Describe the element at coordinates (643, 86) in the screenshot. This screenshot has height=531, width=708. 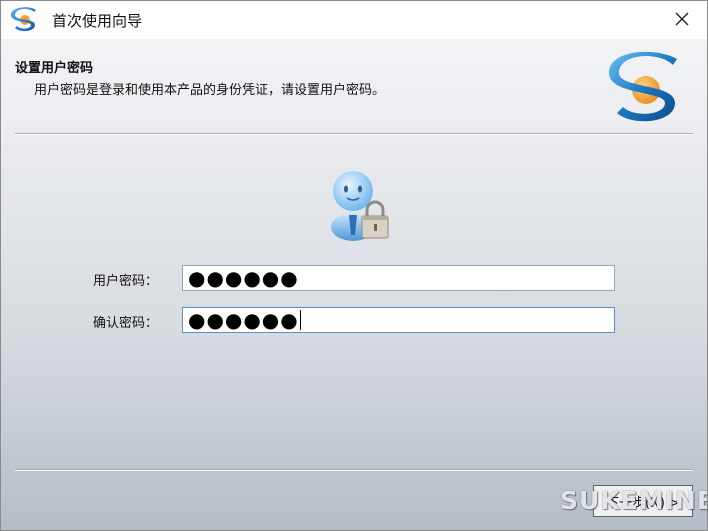
I see `brand-logo-icon` at that location.